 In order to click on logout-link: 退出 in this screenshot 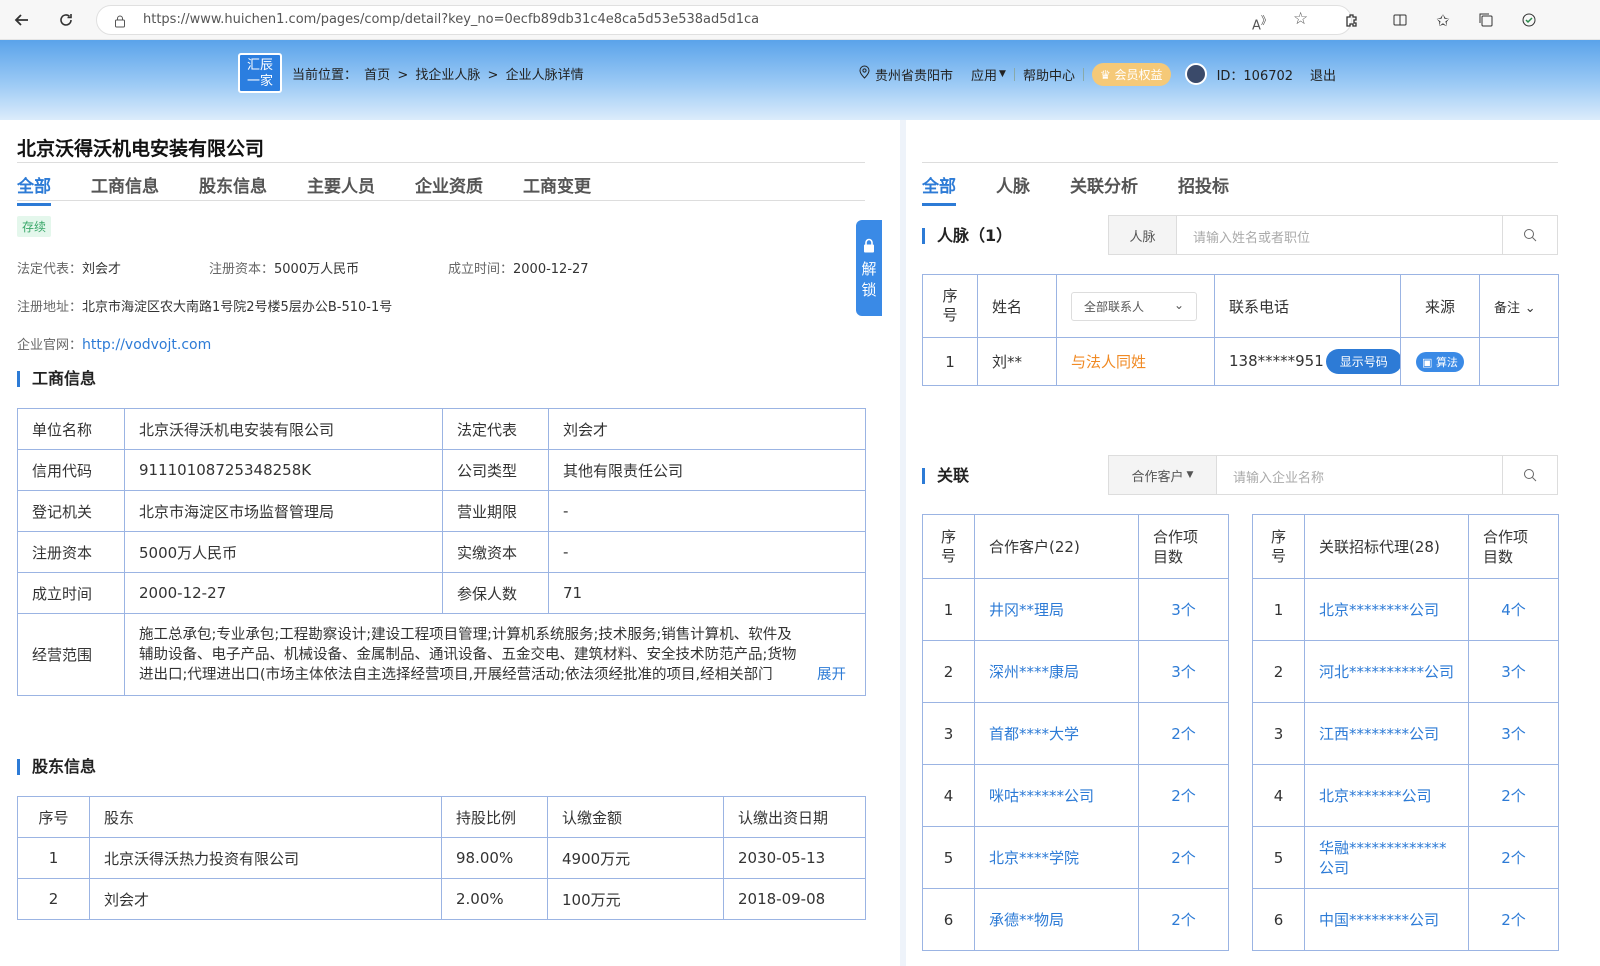, I will do `click(1323, 74)`.